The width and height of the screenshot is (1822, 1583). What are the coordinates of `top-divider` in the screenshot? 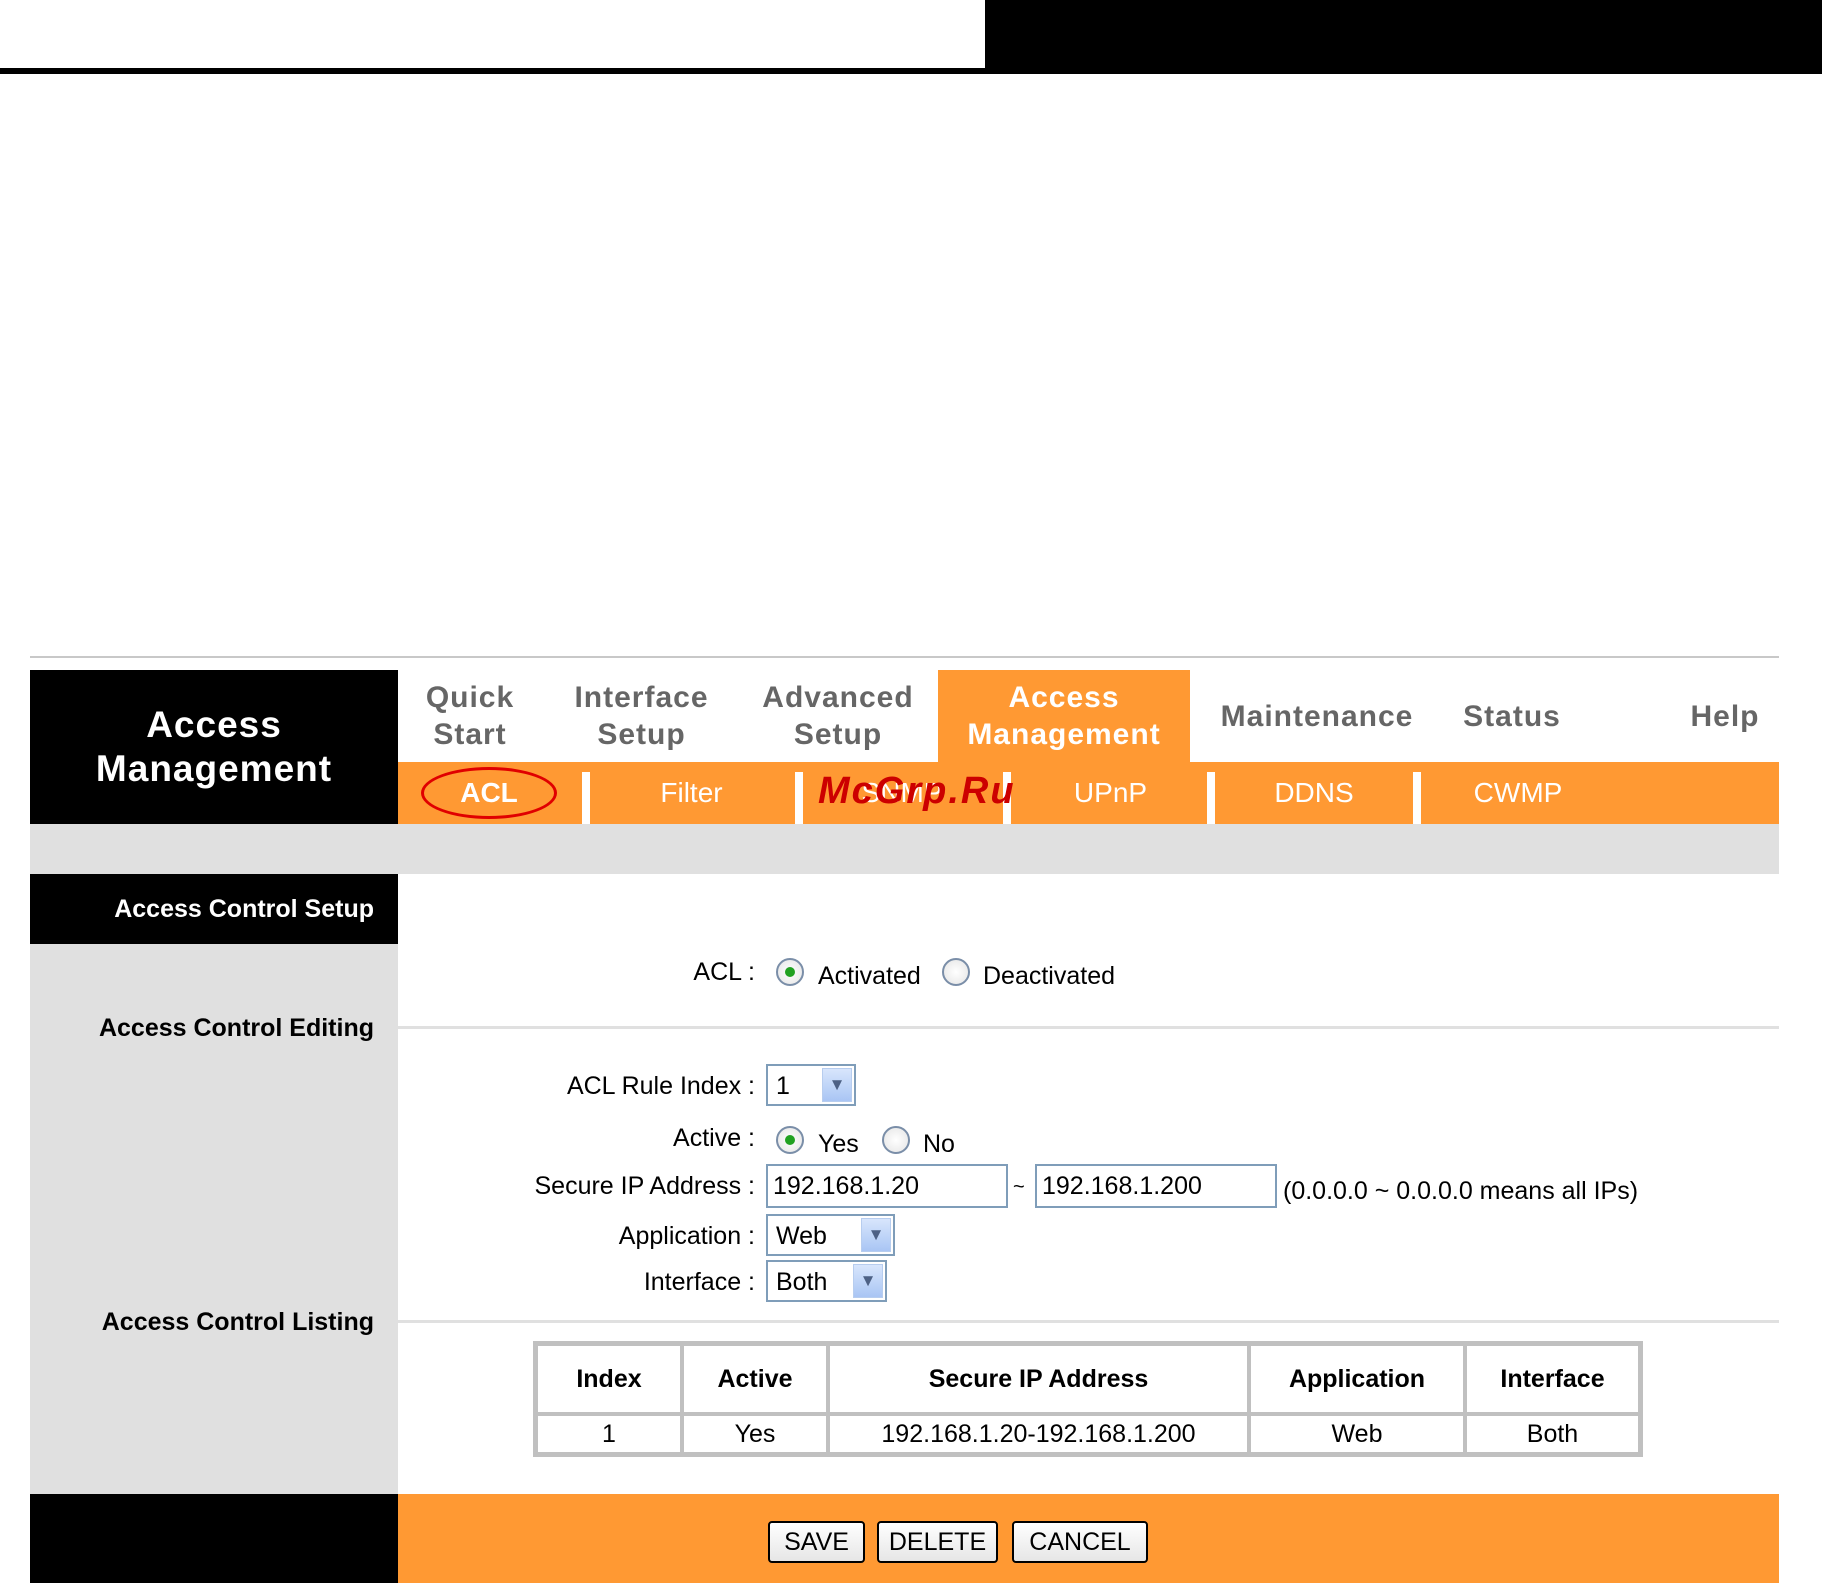 It's located at (904, 657).